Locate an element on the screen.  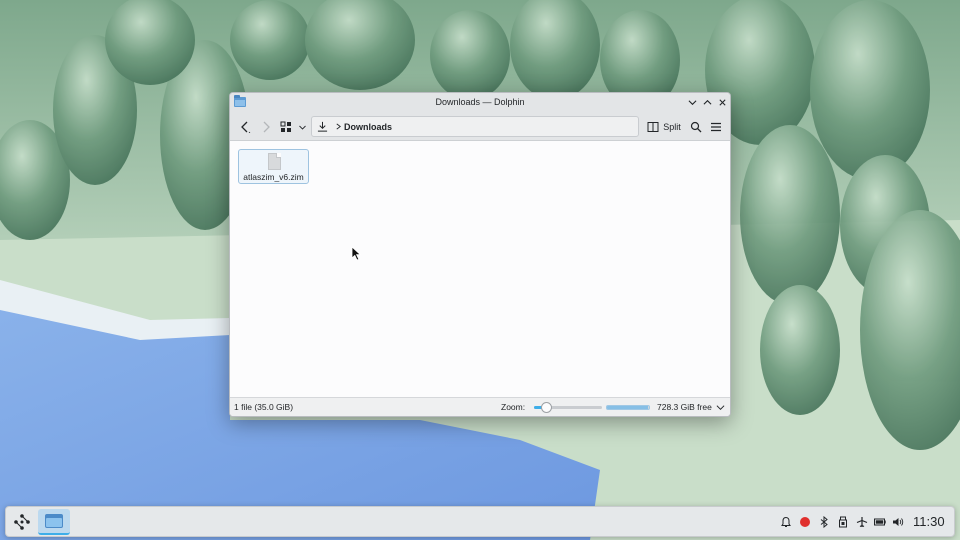
usb-device-icon is located at coordinates (843, 522).